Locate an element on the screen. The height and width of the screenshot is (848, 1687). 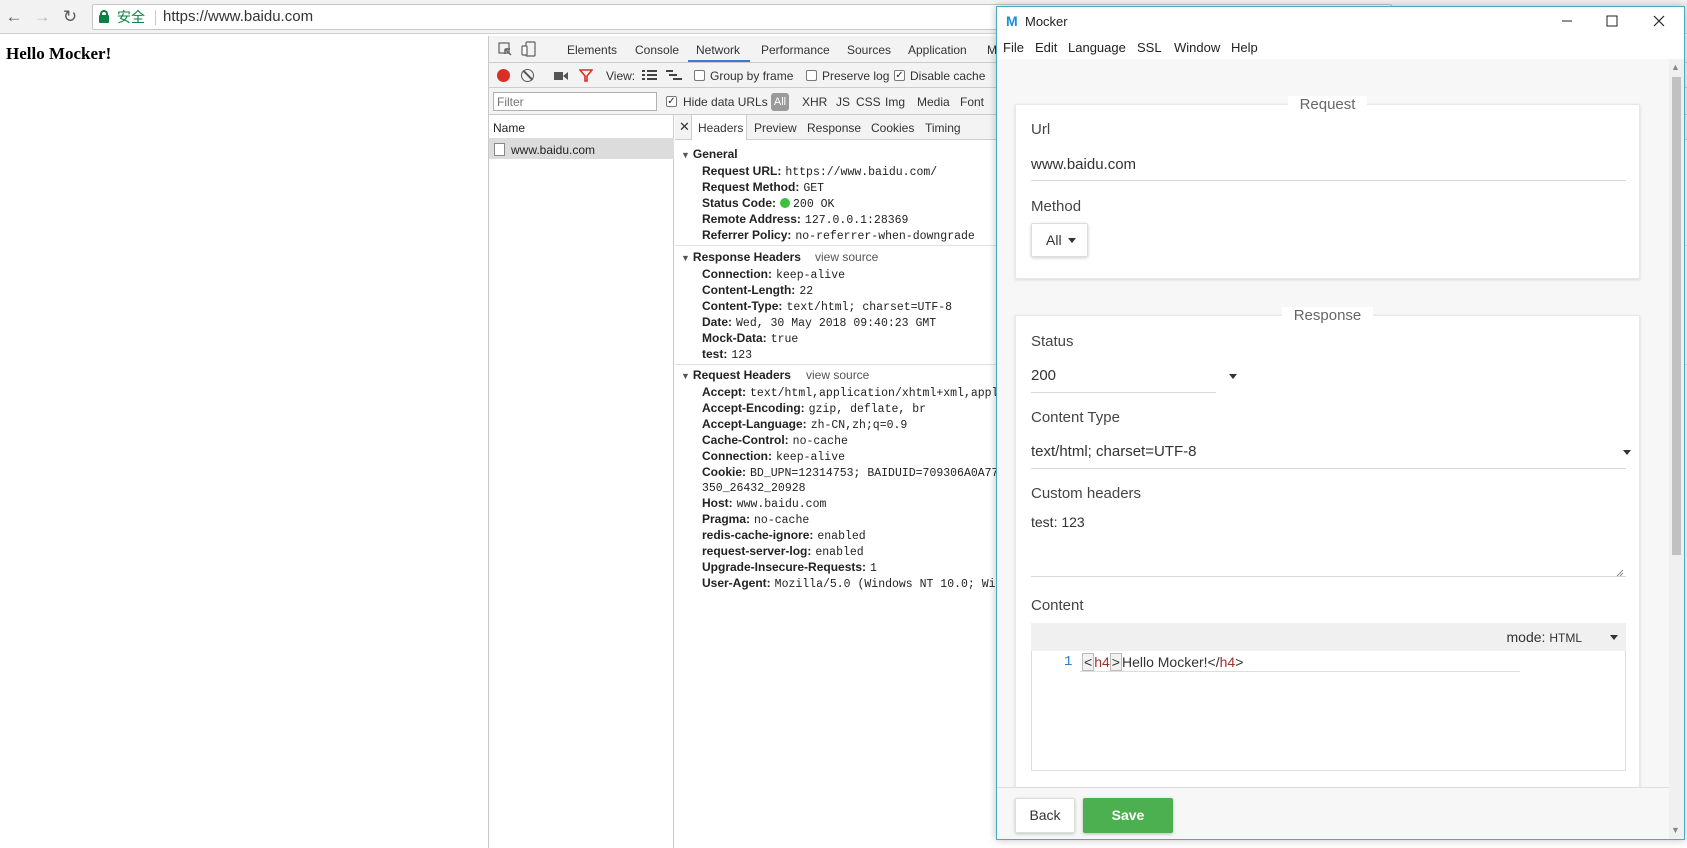
tab-sources: Sources is located at coordinates (869, 50).